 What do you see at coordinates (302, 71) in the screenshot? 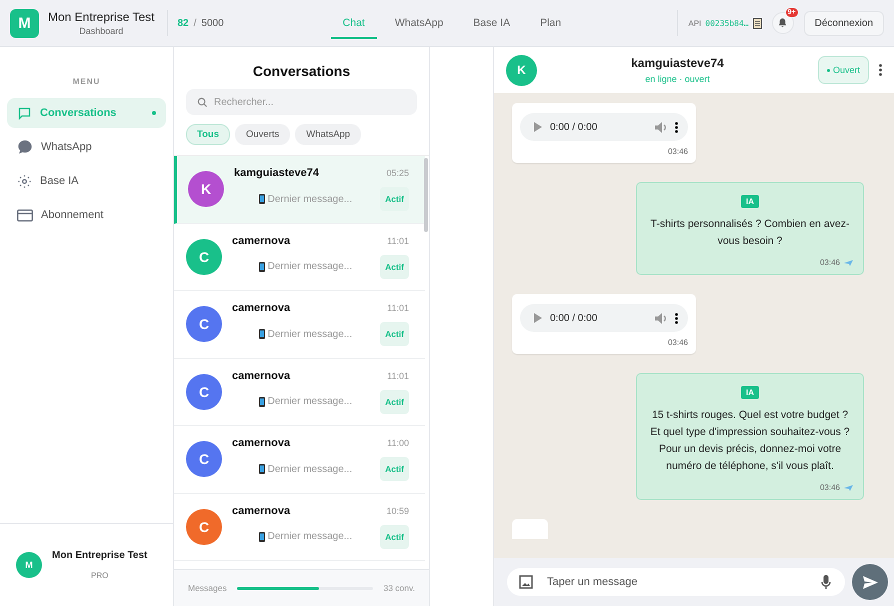
I see `conversations-title: Conversations` at bounding box center [302, 71].